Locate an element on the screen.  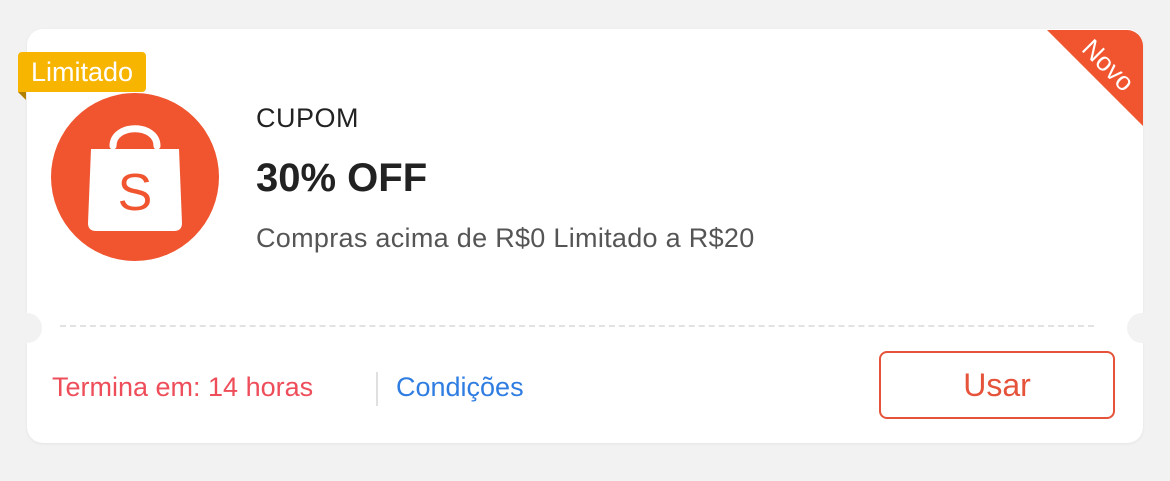
expiry-text: Termina em: 14 horas is located at coordinates (183, 387).